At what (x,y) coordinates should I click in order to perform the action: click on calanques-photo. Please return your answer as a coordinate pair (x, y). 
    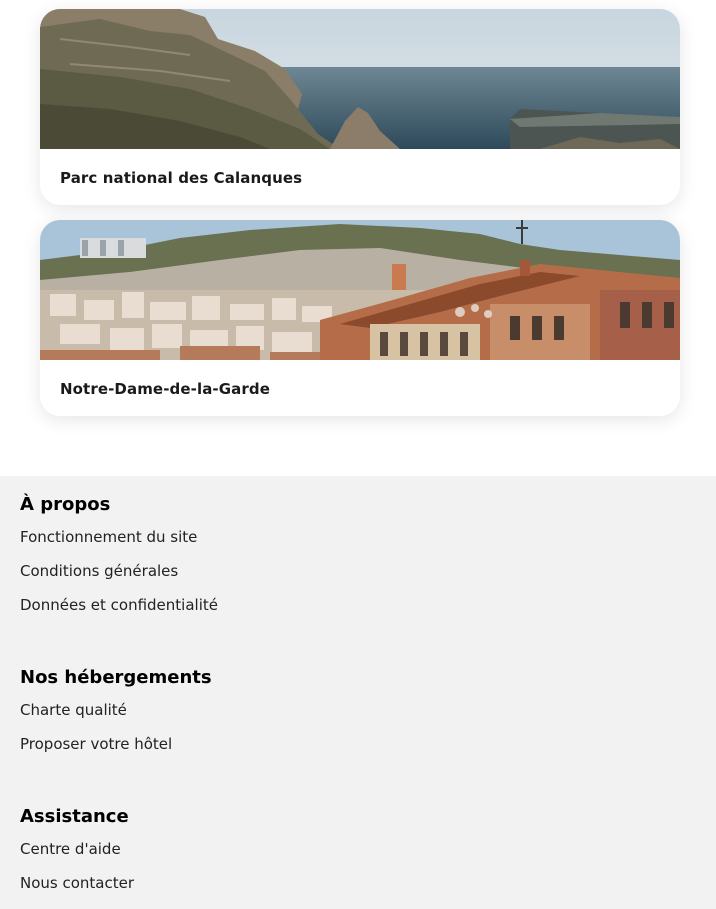
    Looking at the image, I should click on (360, 79).